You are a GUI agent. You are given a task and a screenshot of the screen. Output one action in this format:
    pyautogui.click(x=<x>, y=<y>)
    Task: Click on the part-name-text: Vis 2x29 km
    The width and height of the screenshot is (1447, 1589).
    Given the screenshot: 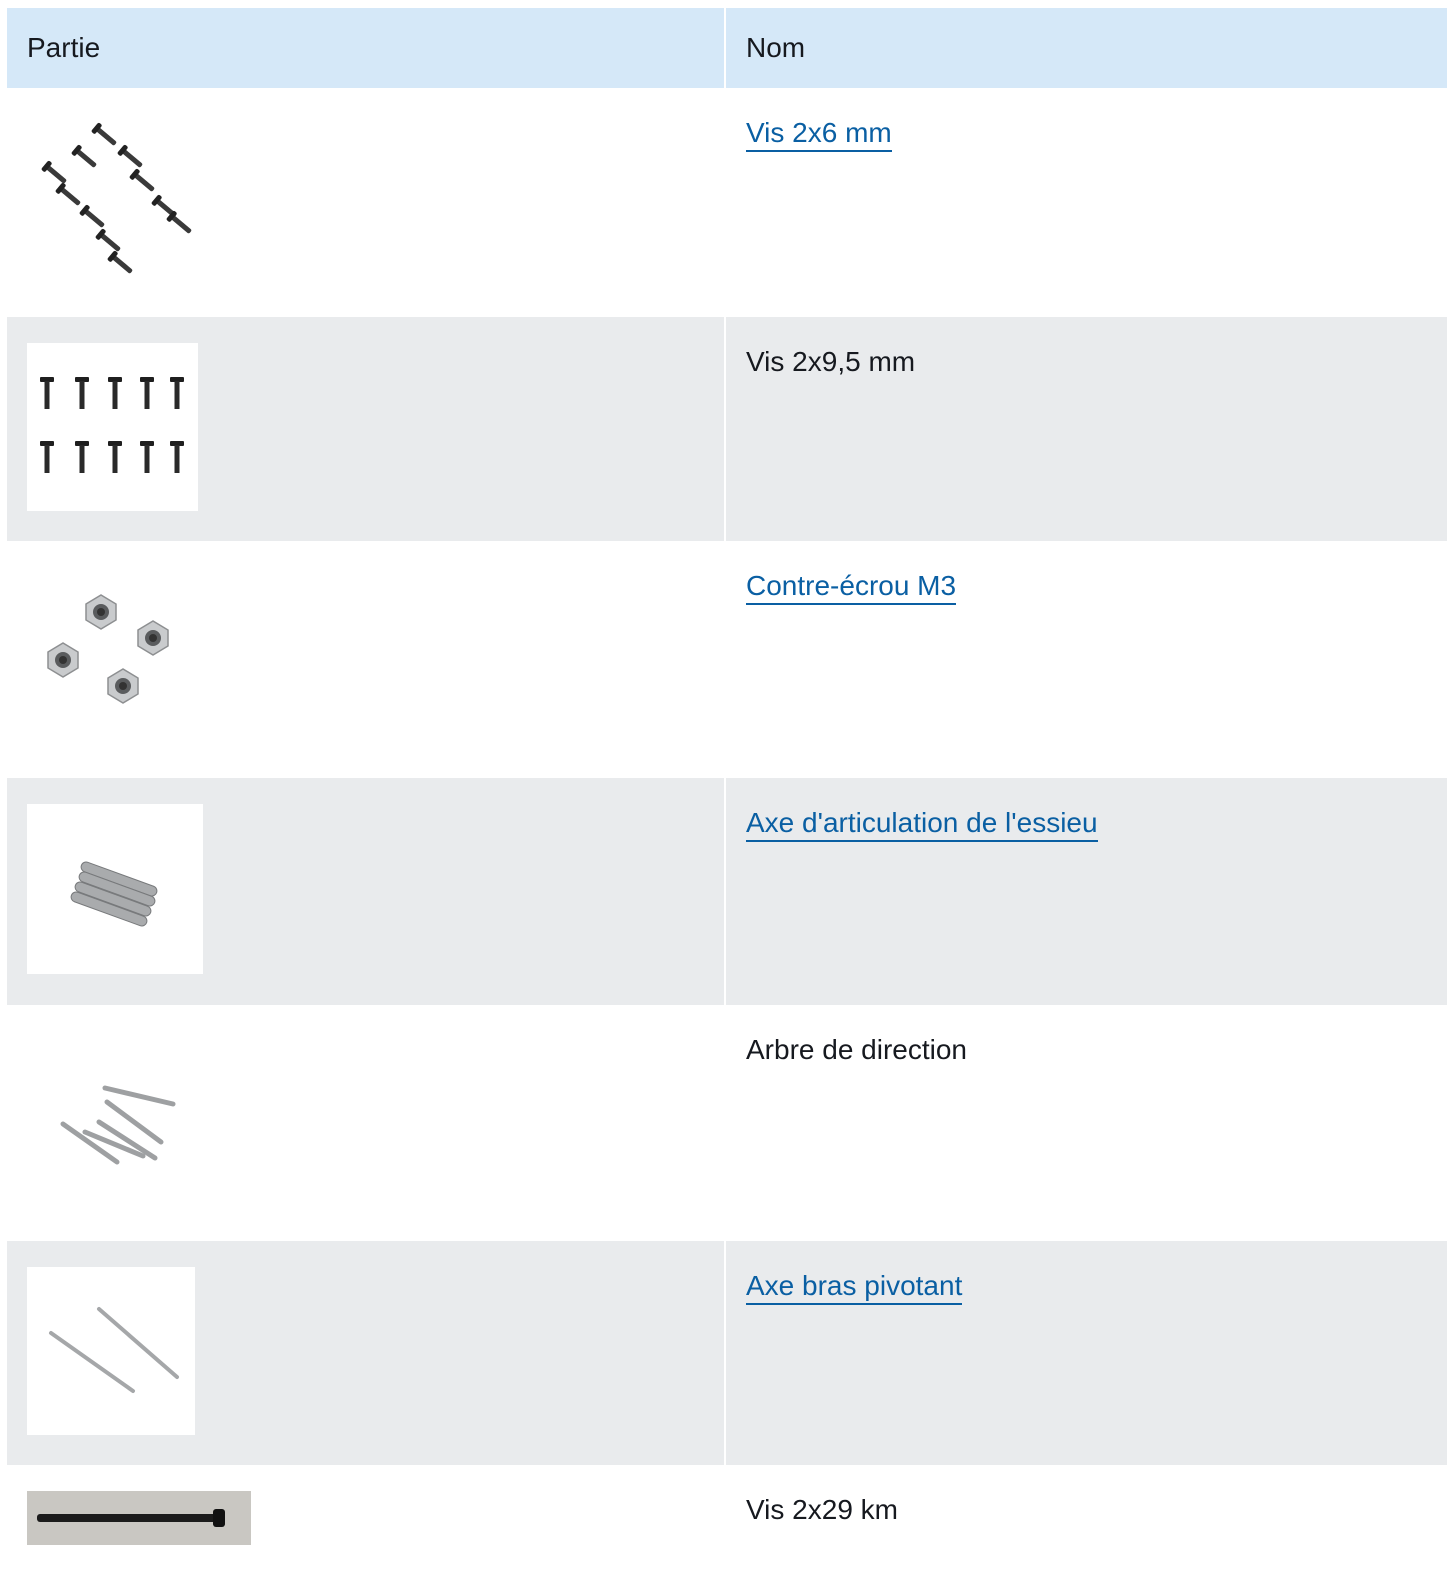 What is the action you would take?
    pyautogui.click(x=822, y=1509)
    